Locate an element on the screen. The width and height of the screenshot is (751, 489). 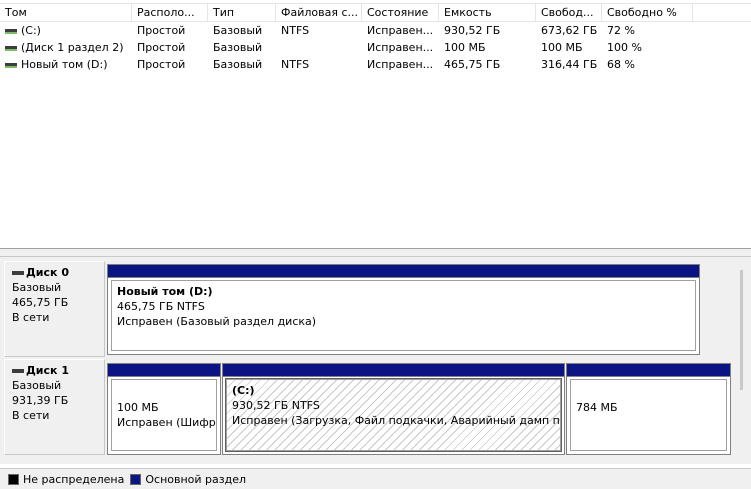
volume-capacity: 930,52 ГБ is located at coordinates (472, 30).